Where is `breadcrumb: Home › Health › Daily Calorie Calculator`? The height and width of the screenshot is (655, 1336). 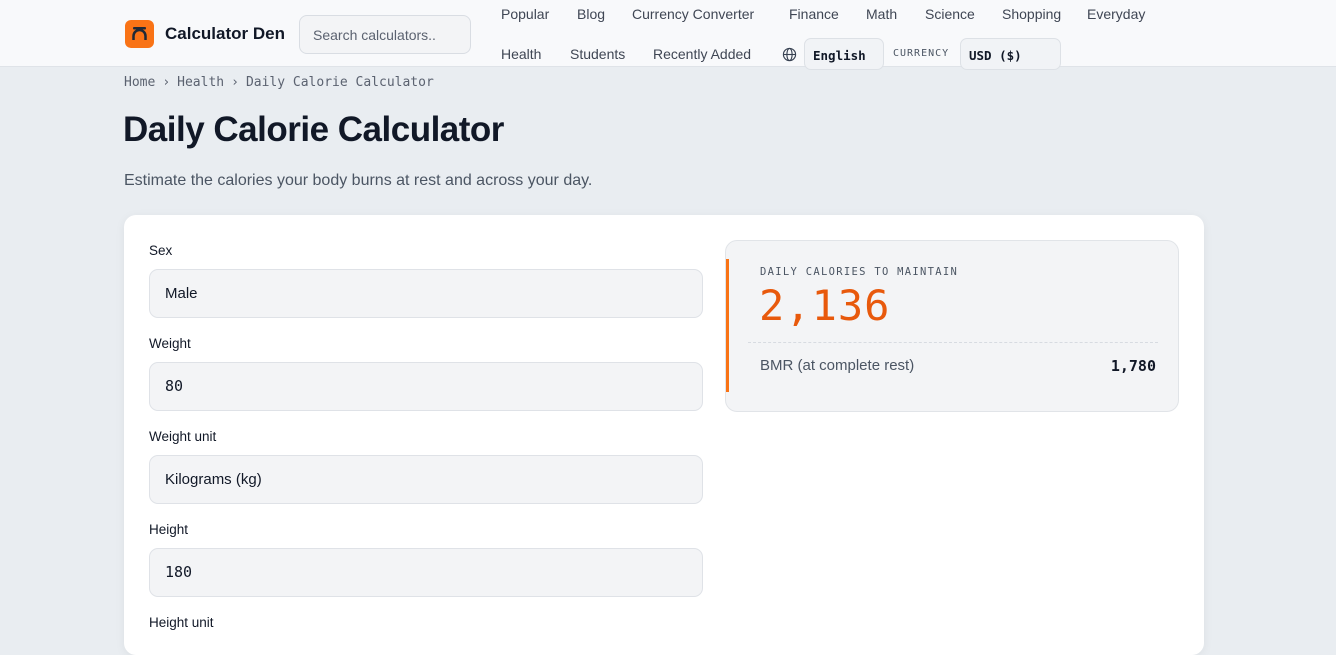 breadcrumb: Home › Health › Daily Calorie Calculator is located at coordinates (279, 82).